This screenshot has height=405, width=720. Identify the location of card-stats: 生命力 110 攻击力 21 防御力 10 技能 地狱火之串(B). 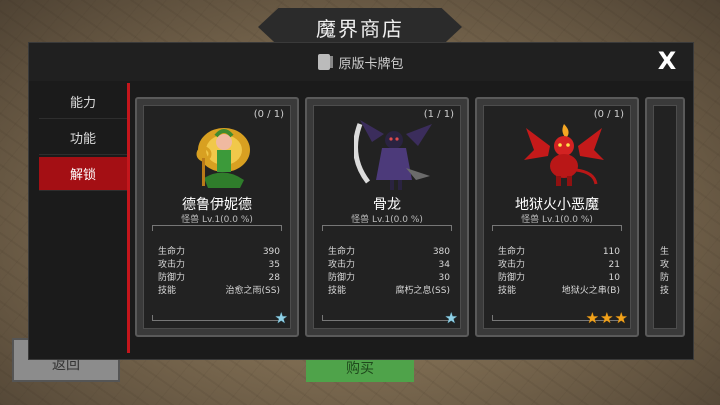
(559, 272).